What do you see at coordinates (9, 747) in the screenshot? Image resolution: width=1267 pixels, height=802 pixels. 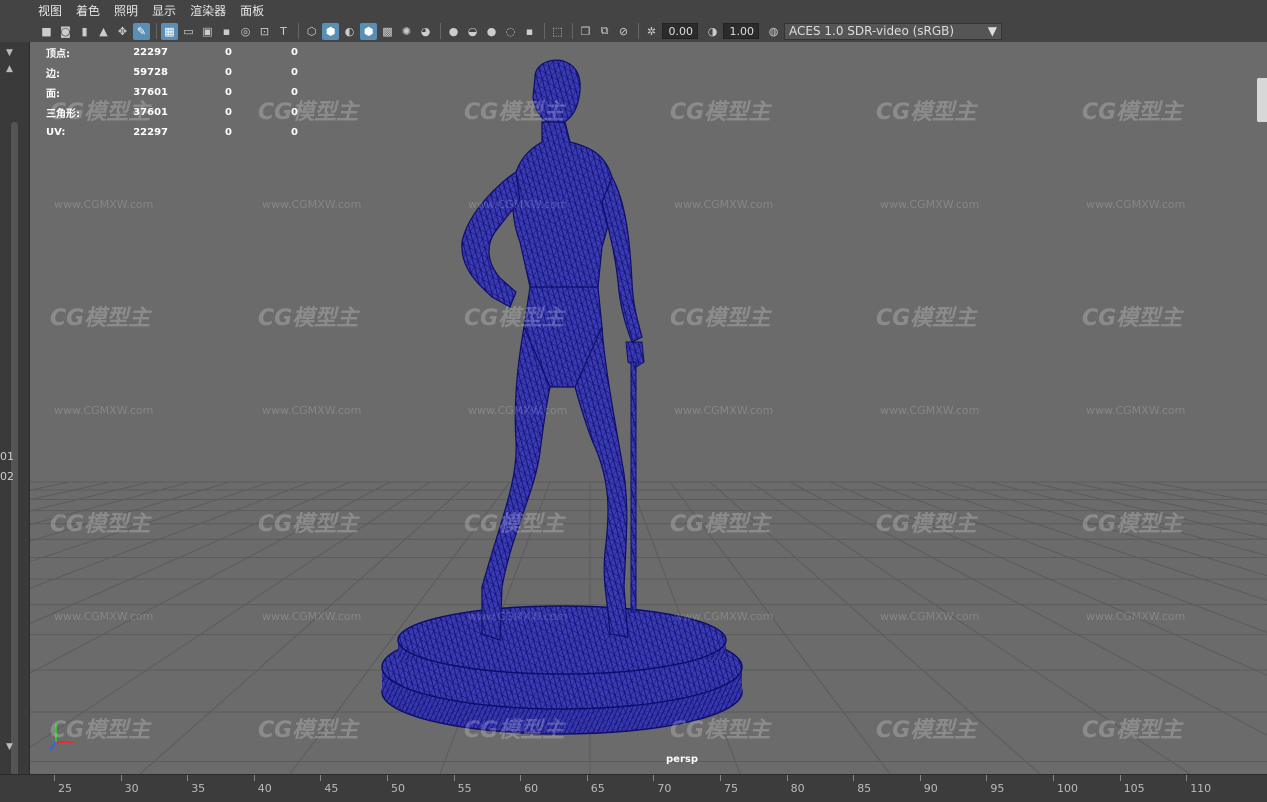 I see `scroll-down-icon: ▼` at bounding box center [9, 747].